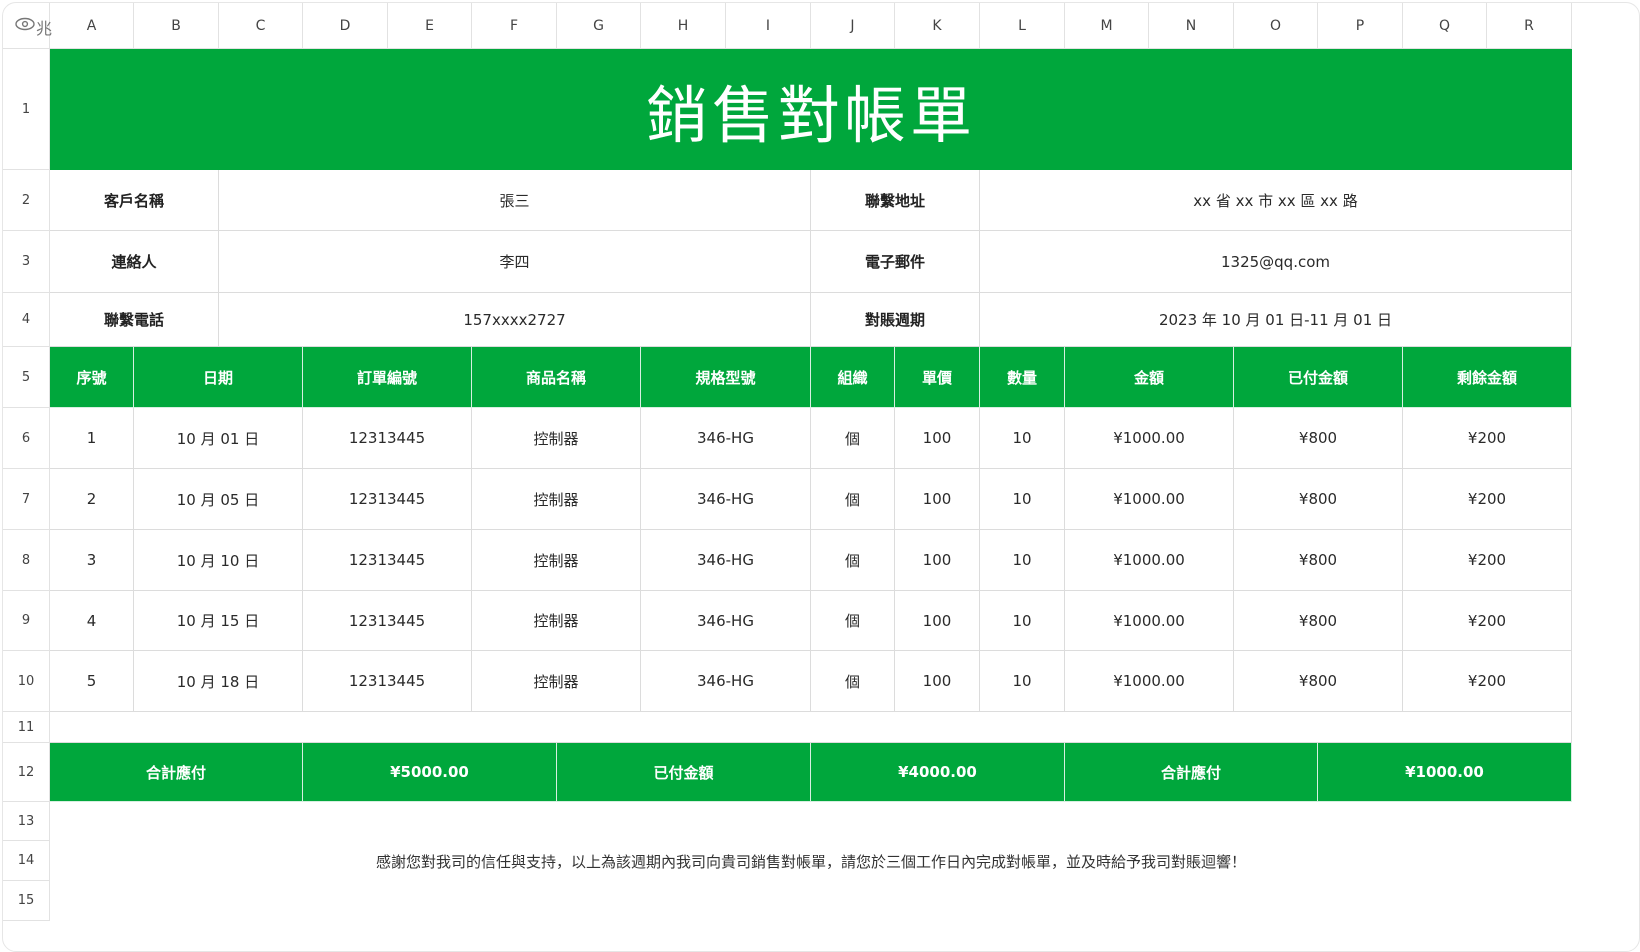 Image resolution: width=1640 pixels, height=952 pixels. What do you see at coordinates (895, 200) in the screenshot?
I see `address-label: 聯繫地址` at bounding box center [895, 200].